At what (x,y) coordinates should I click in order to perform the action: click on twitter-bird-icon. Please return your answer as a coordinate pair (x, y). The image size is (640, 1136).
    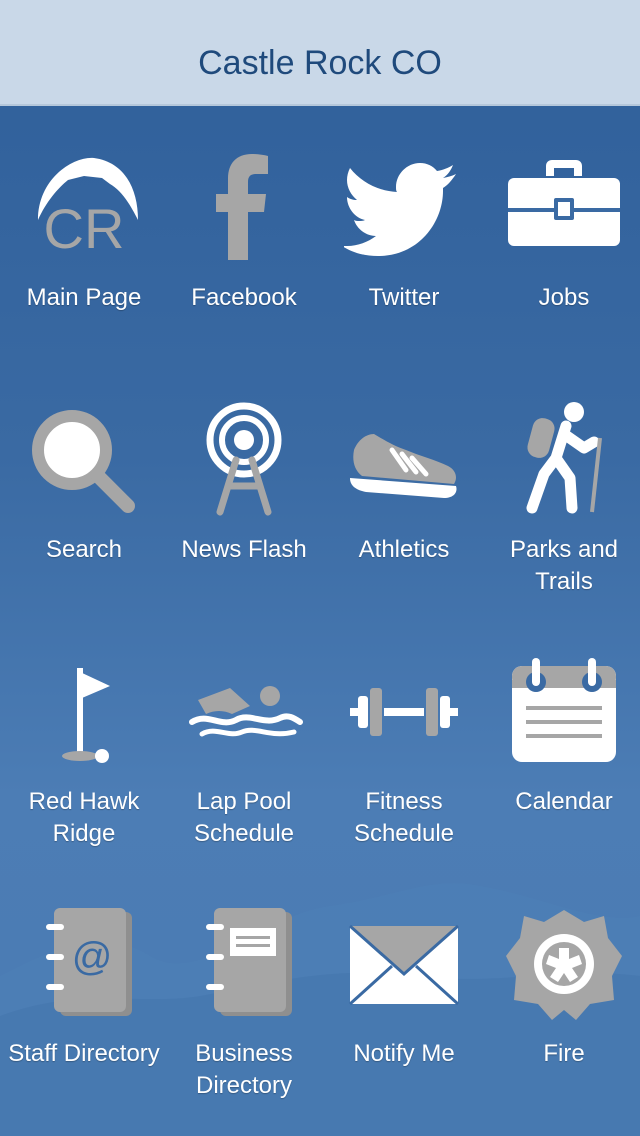
    Looking at the image, I should click on (404, 208).